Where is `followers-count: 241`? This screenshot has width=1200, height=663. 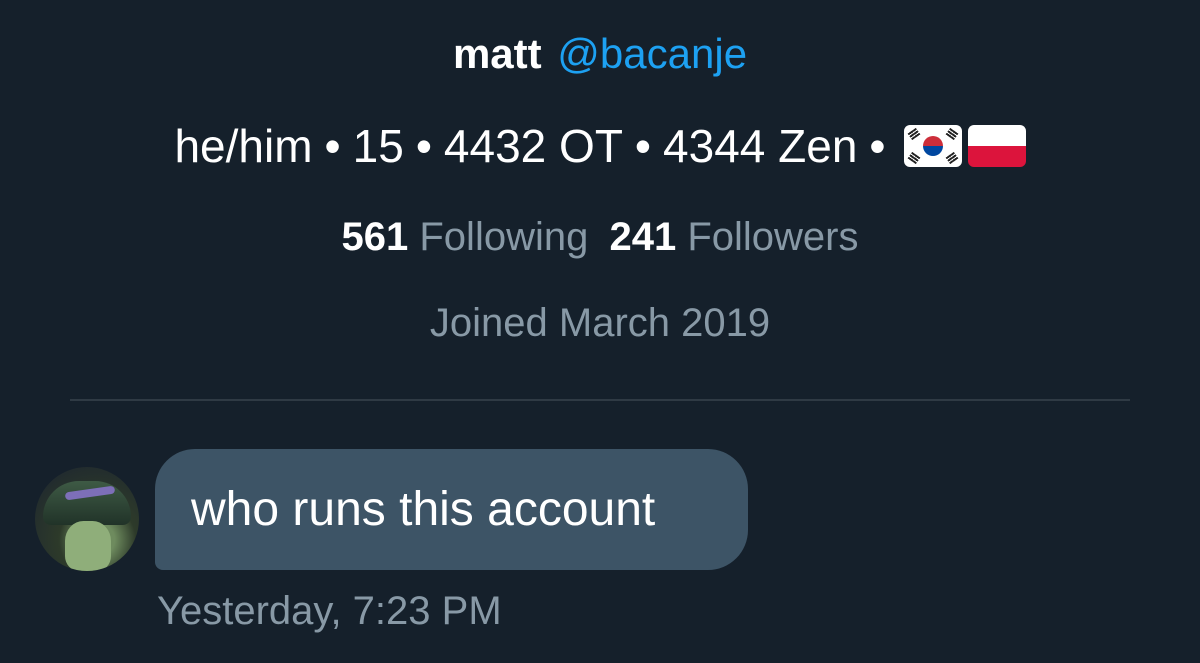
followers-count: 241 is located at coordinates (643, 237).